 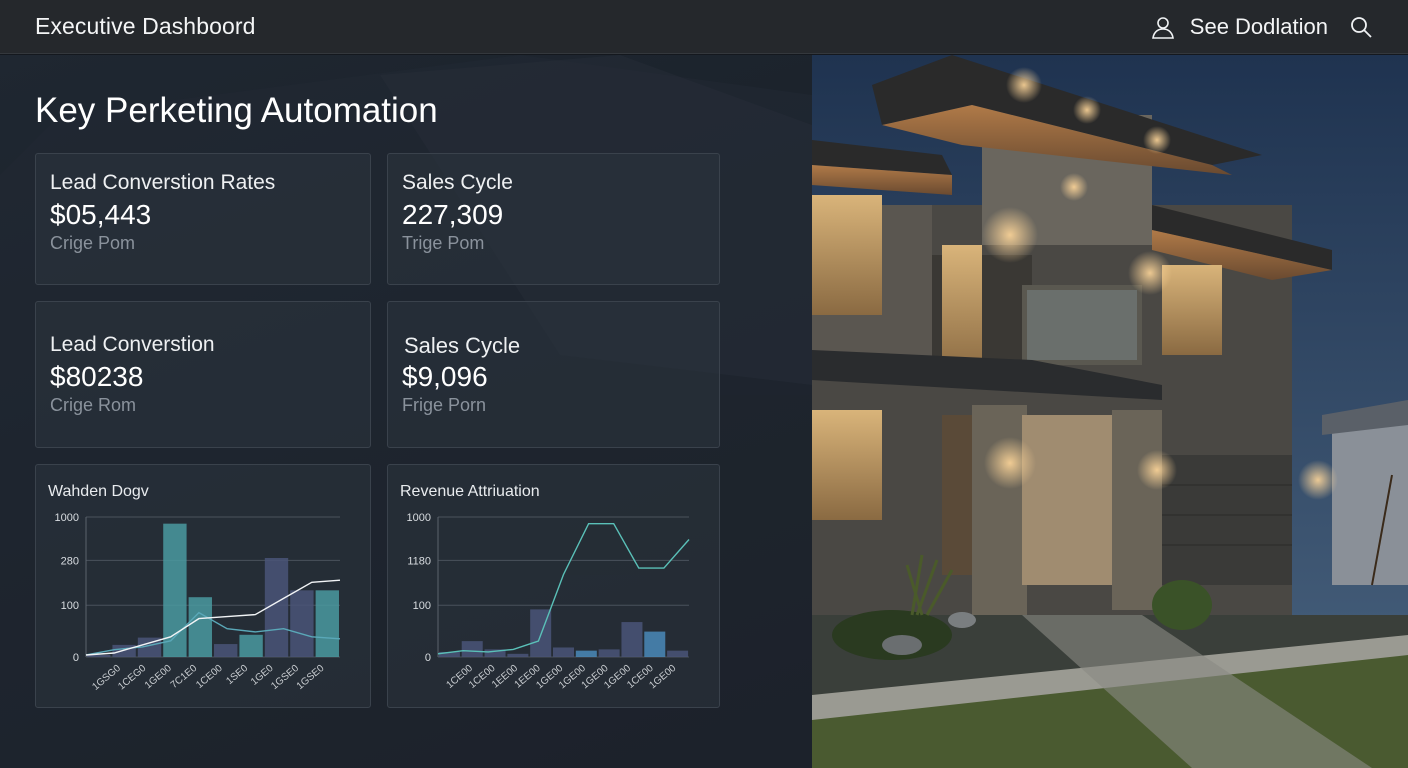 What do you see at coordinates (132, 678) in the screenshot?
I see `x-tick-label: 1CEG0` at bounding box center [132, 678].